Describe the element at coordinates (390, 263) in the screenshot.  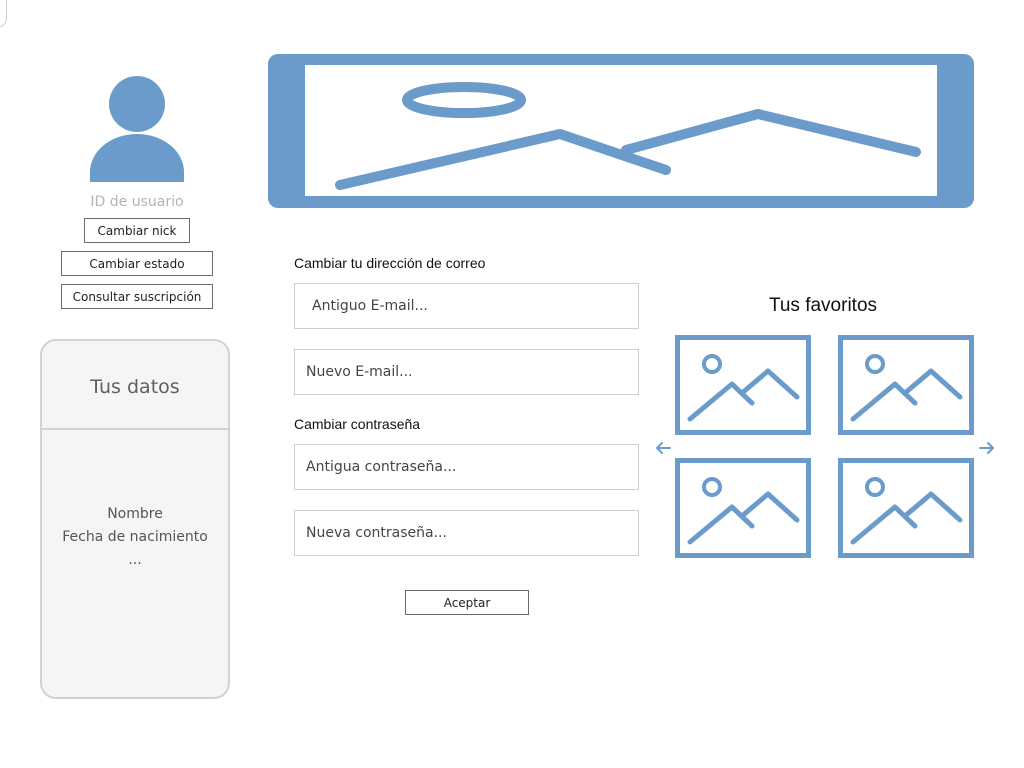
I see `change-email-label: Cambiar tu dirección de correo` at that location.